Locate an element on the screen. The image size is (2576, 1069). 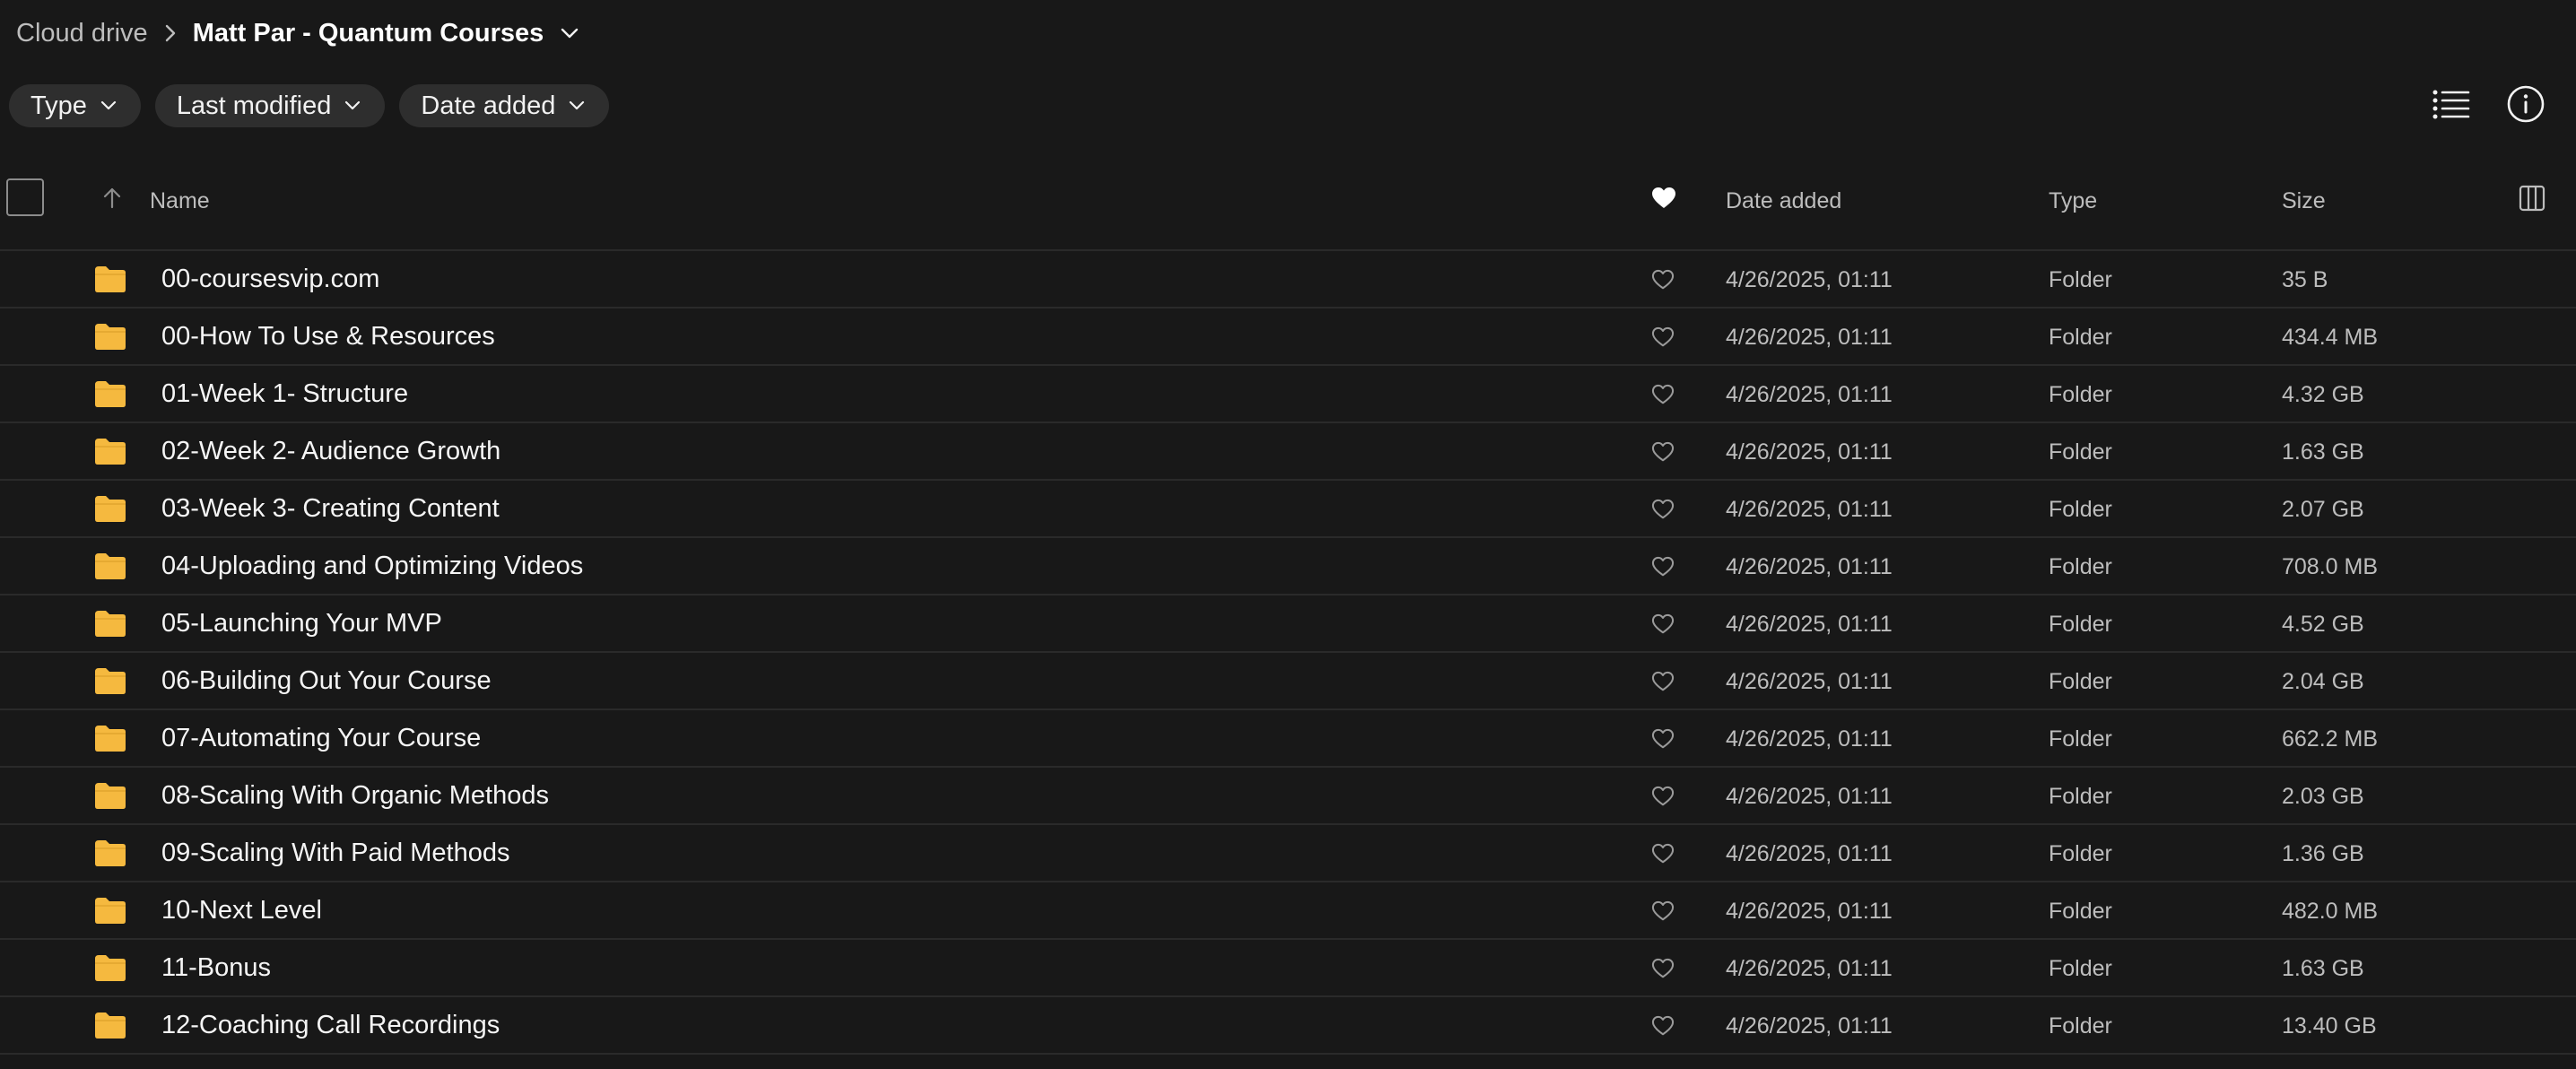
file-size: 482.0 MB is located at coordinates (2330, 911).